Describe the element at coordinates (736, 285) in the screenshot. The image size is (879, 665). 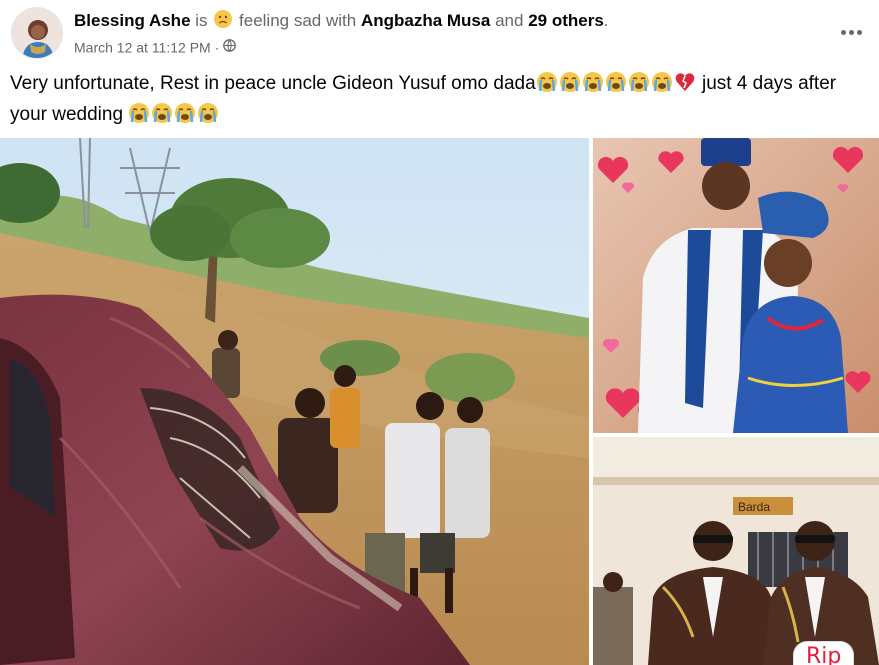
I see `photo-couple` at that location.